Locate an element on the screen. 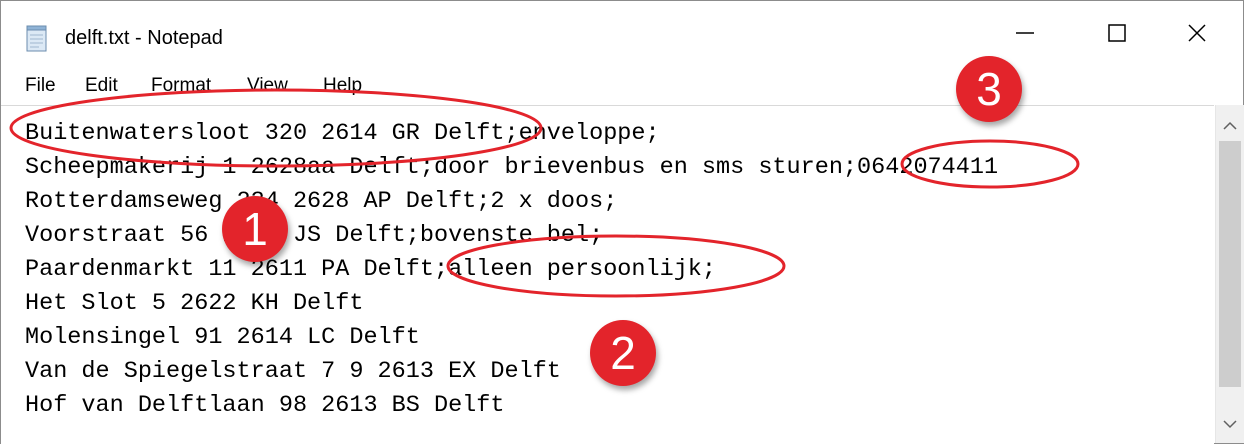  menu-format: Format is located at coordinates (181, 86).